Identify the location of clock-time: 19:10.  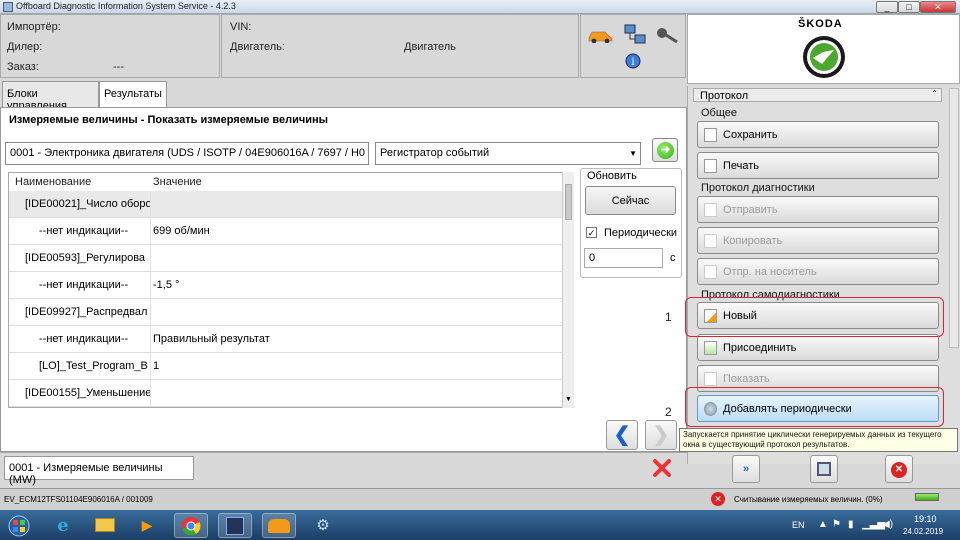
(925, 519).